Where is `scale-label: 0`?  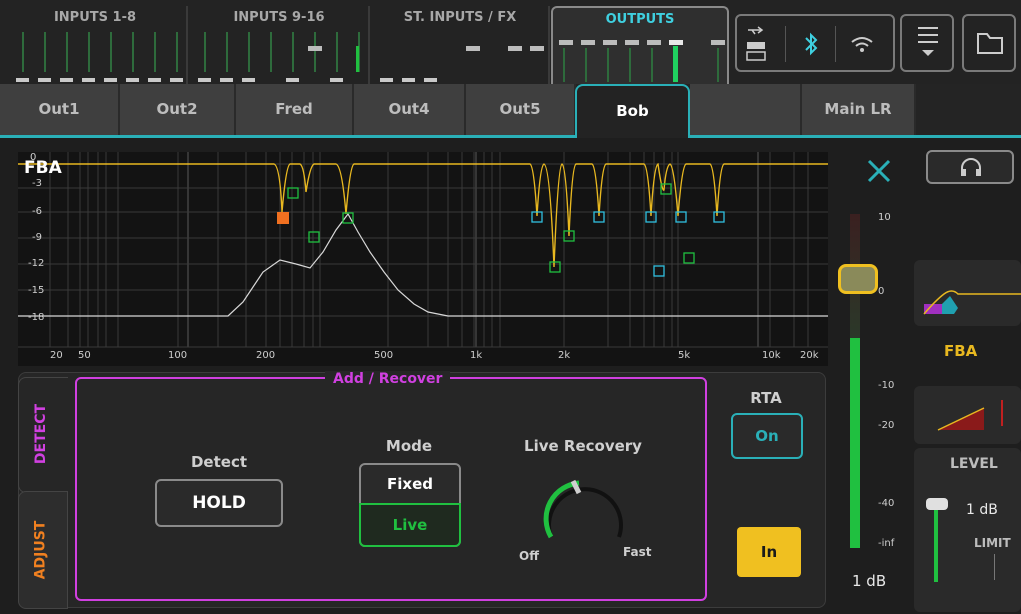 scale-label: 0 is located at coordinates (881, 291).